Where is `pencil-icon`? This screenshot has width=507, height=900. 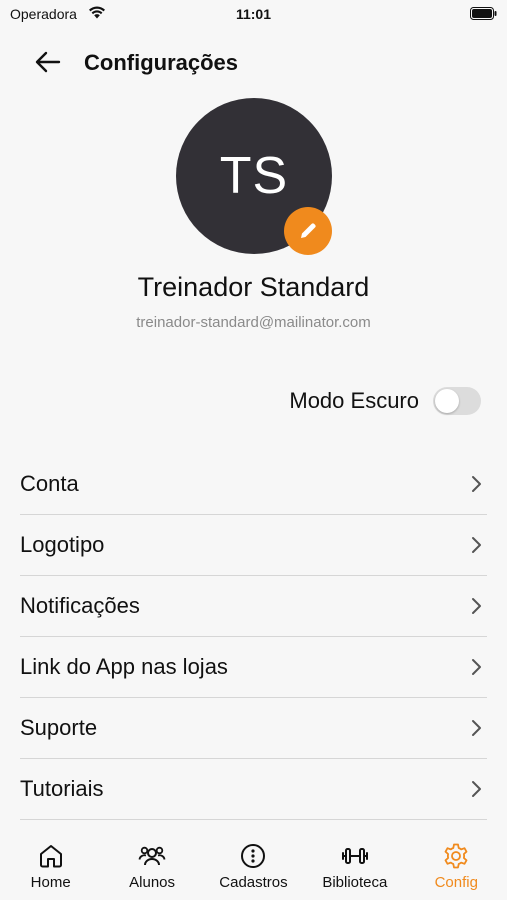
pencil-icon is located at coordinates (308, 230).